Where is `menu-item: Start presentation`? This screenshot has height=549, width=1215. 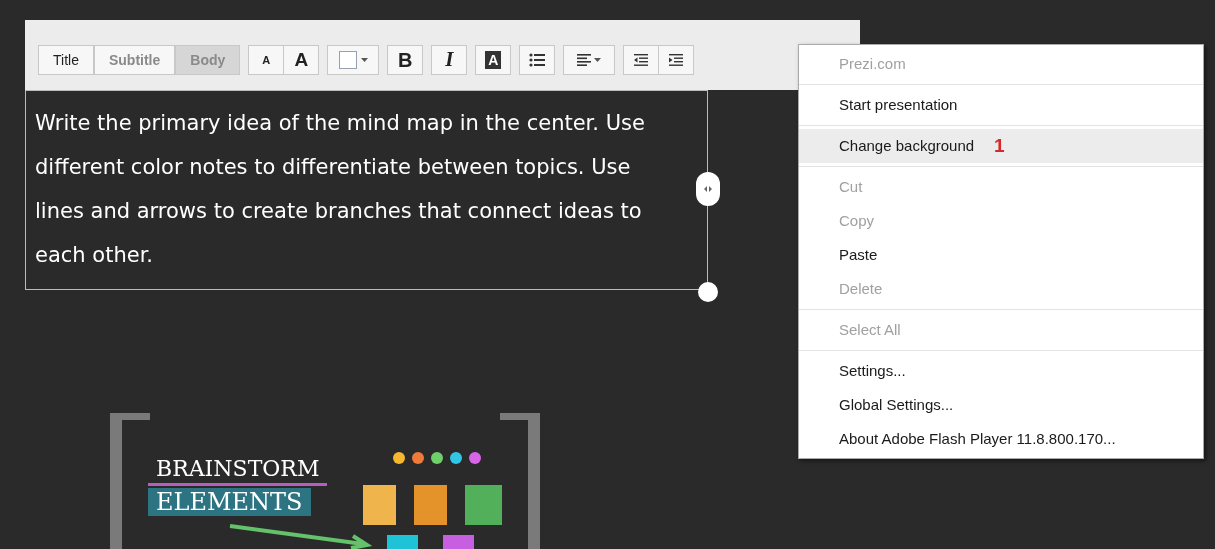 menu-item: Start presentation is located at coordinates (1001, 105).